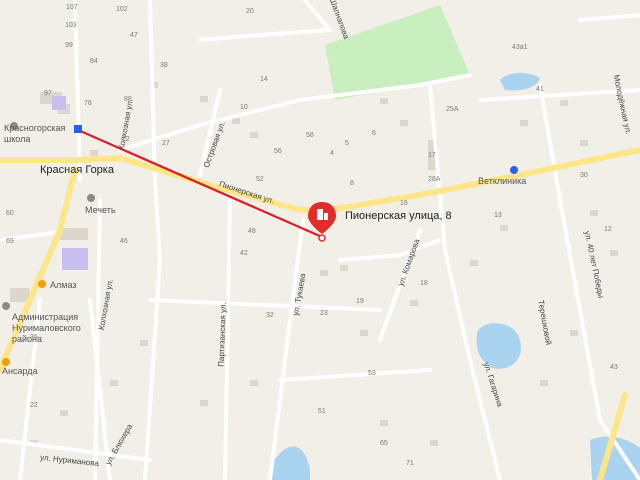  Describe the element at coordinates (352, 183) in the screenshot. I see `house-number: 8` at that location.